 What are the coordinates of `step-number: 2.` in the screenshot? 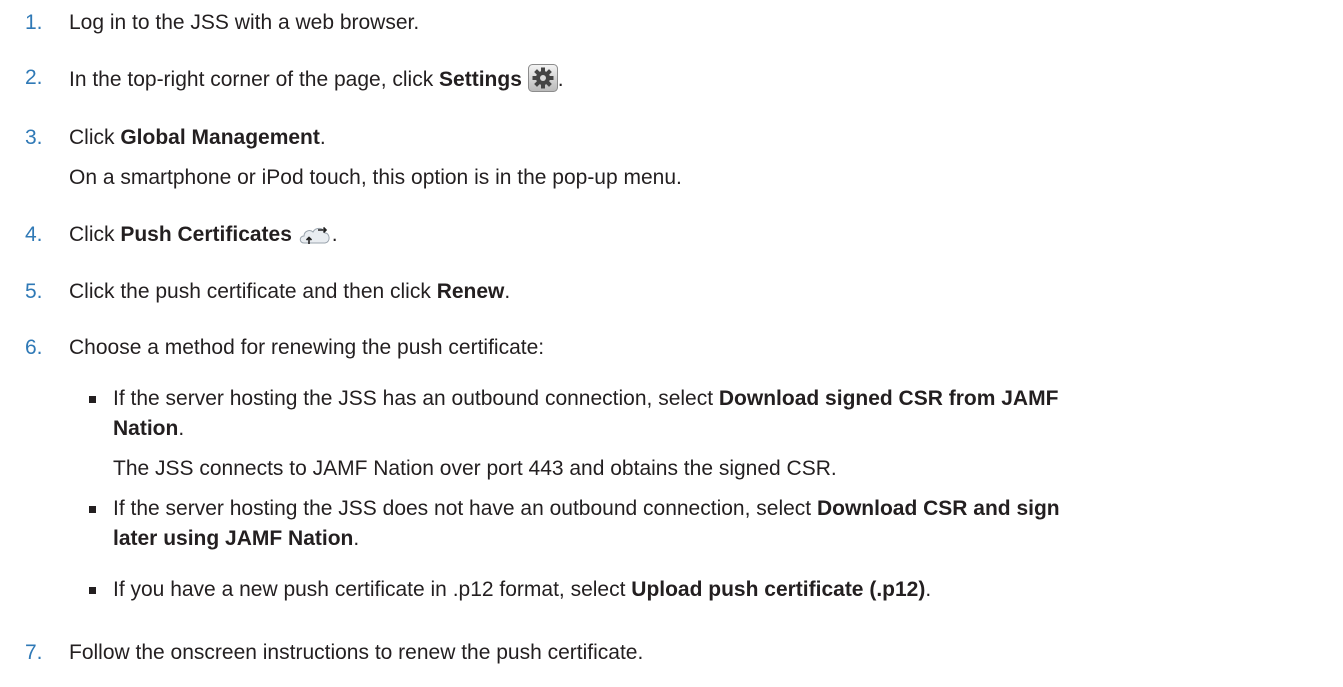 It's located at (34, 77).